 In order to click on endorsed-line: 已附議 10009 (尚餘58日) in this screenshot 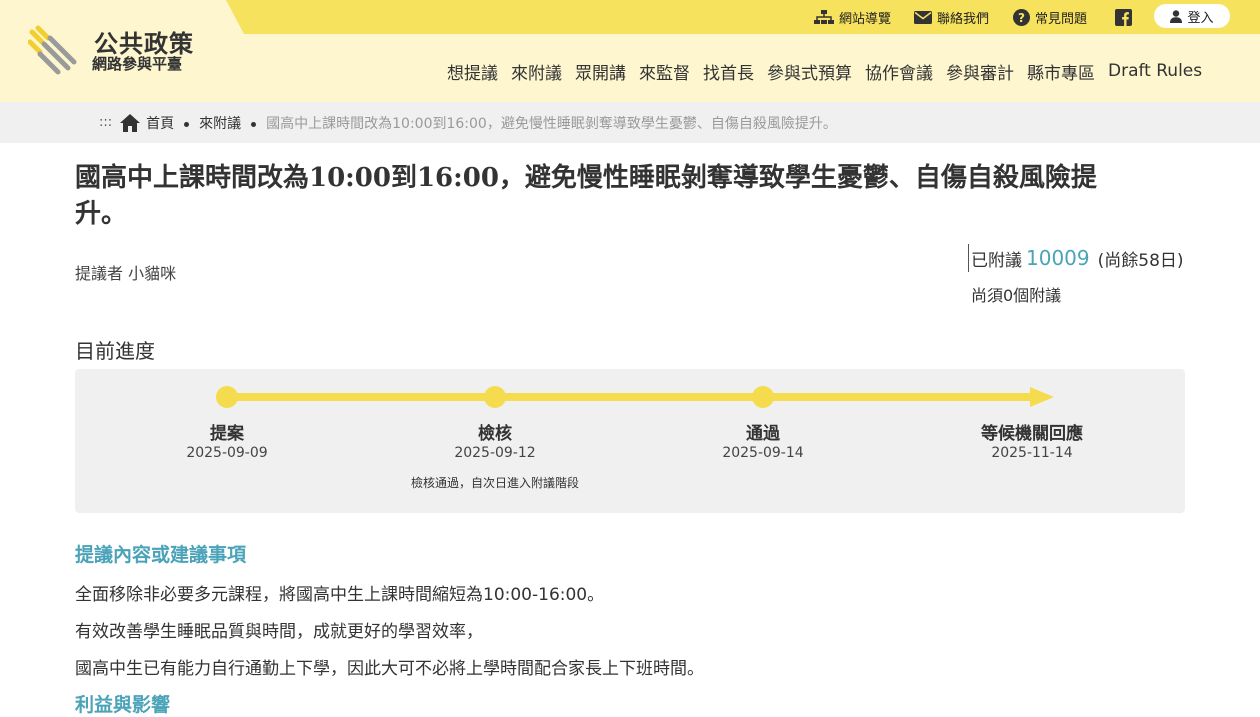, I will do `click(1083, 258)`.